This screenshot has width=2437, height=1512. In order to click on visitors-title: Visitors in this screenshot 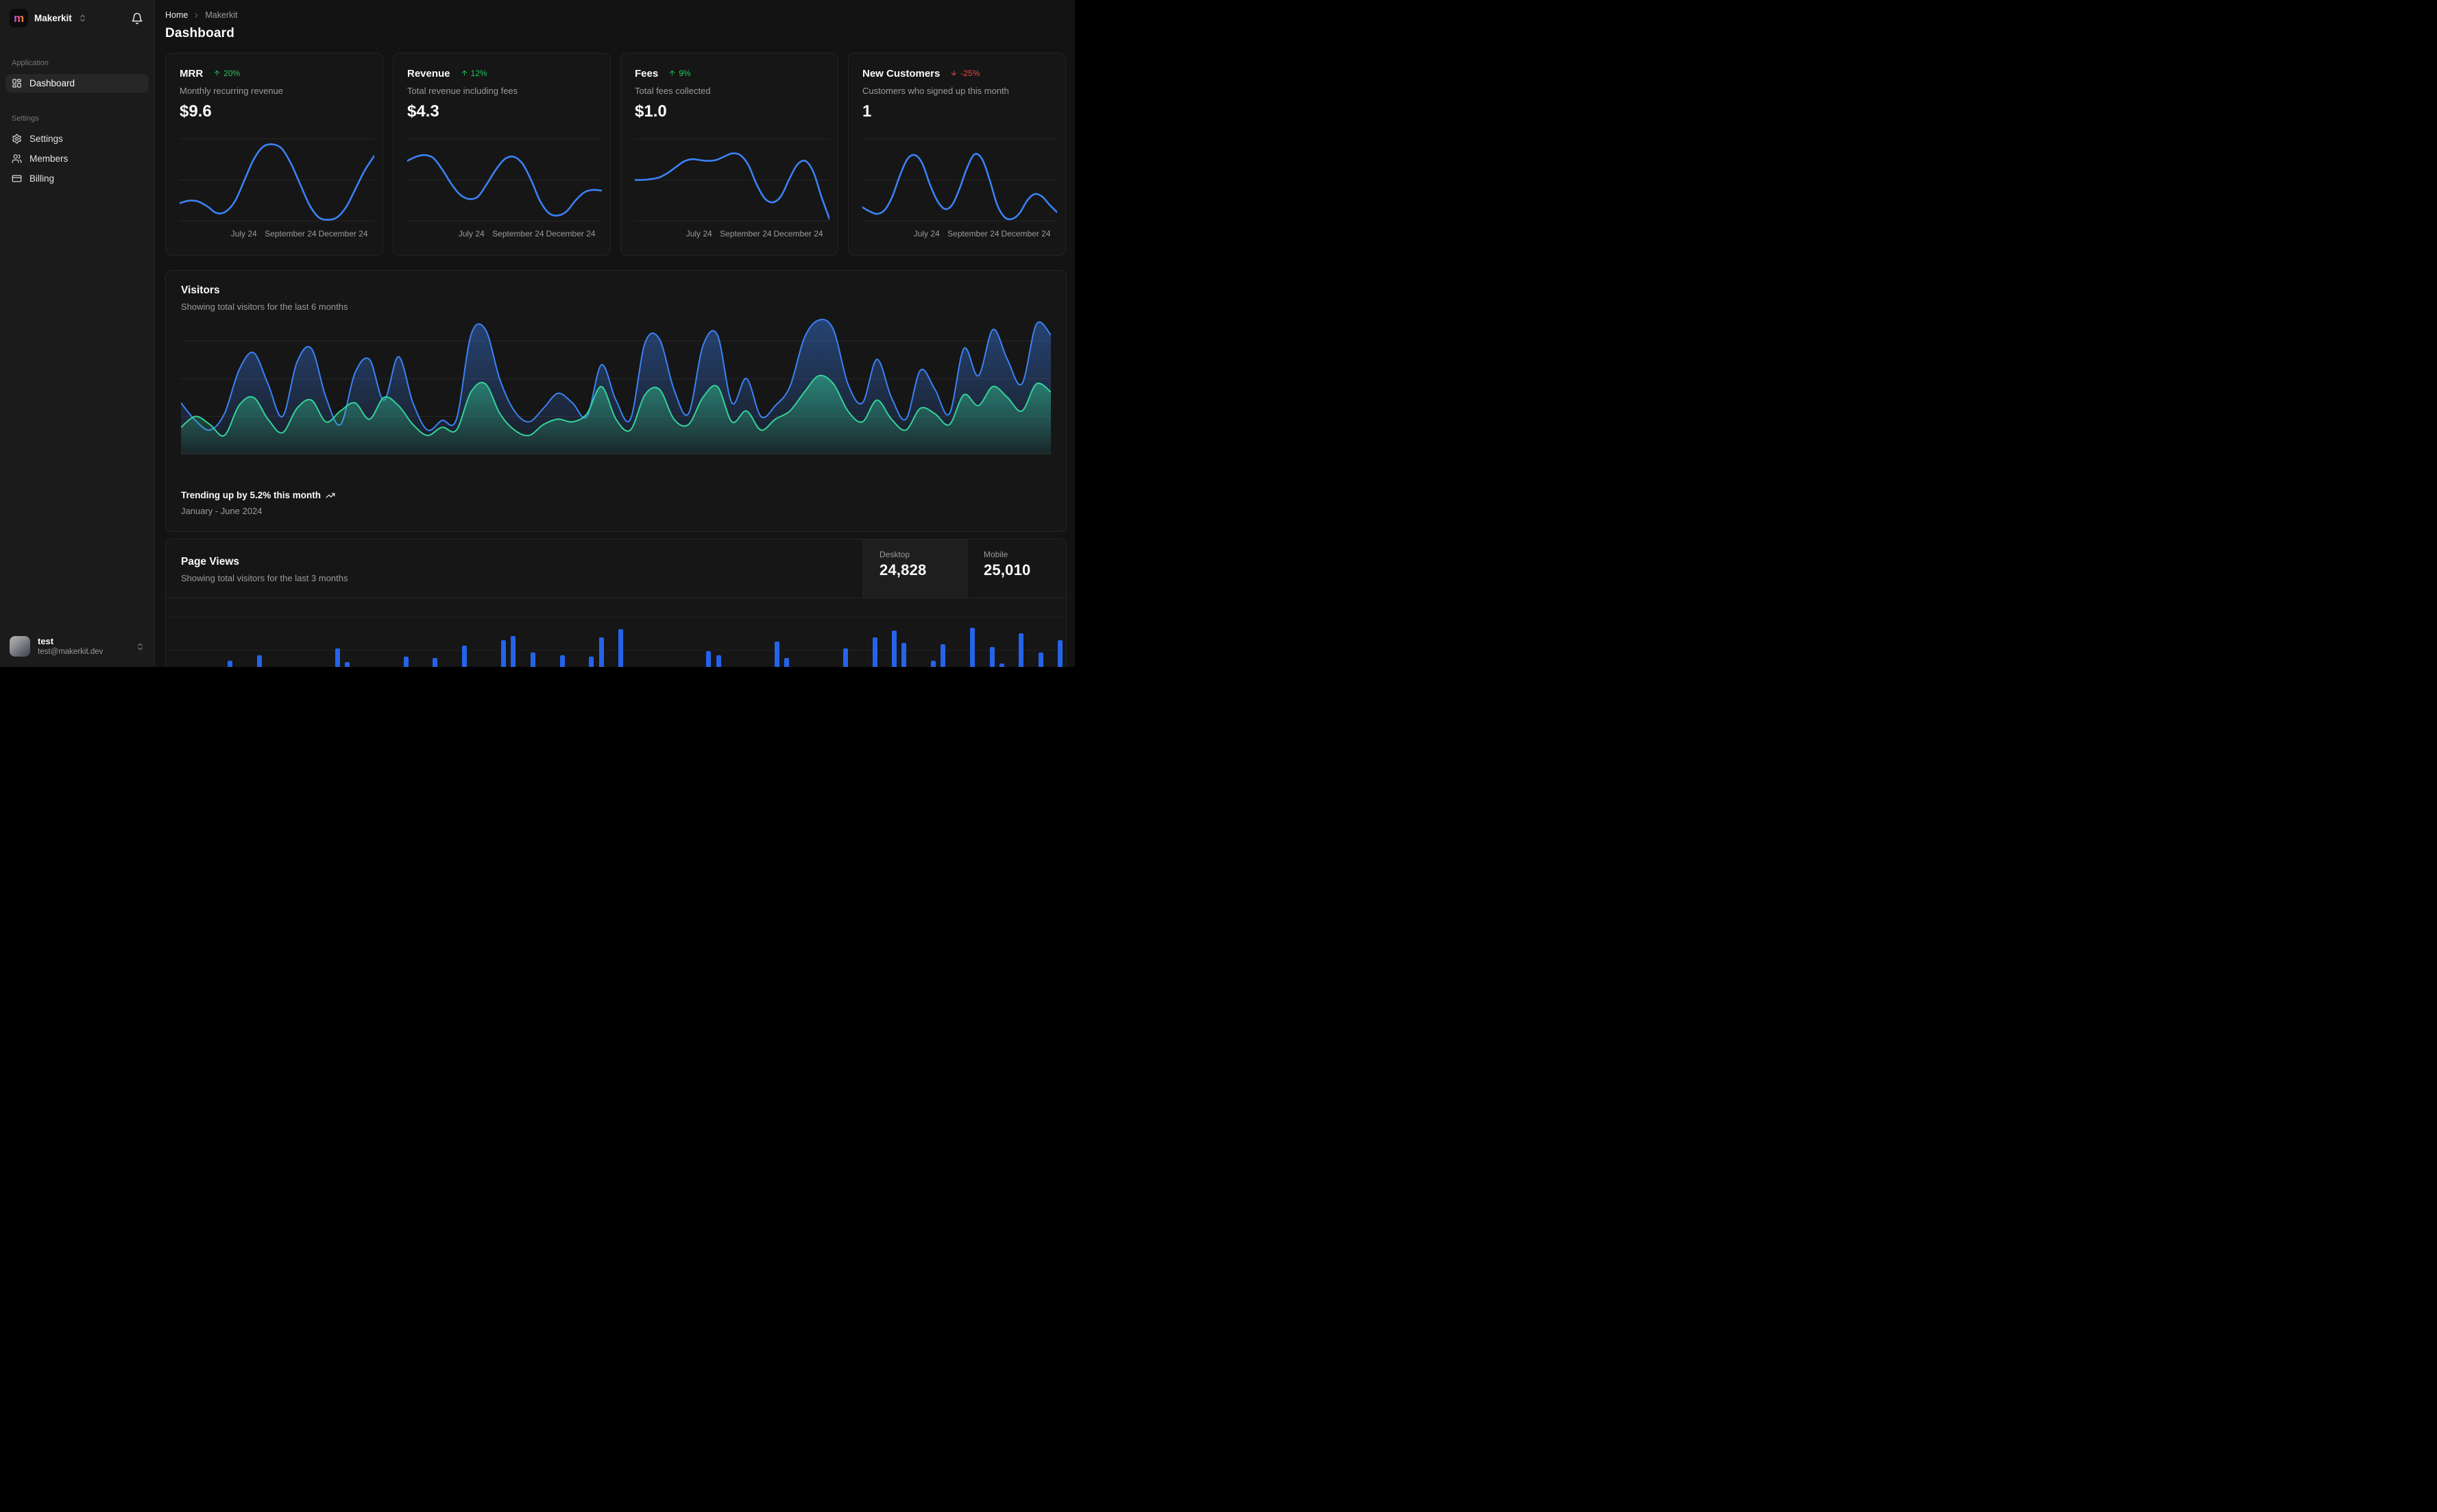, I will do `click(201, 290)`.